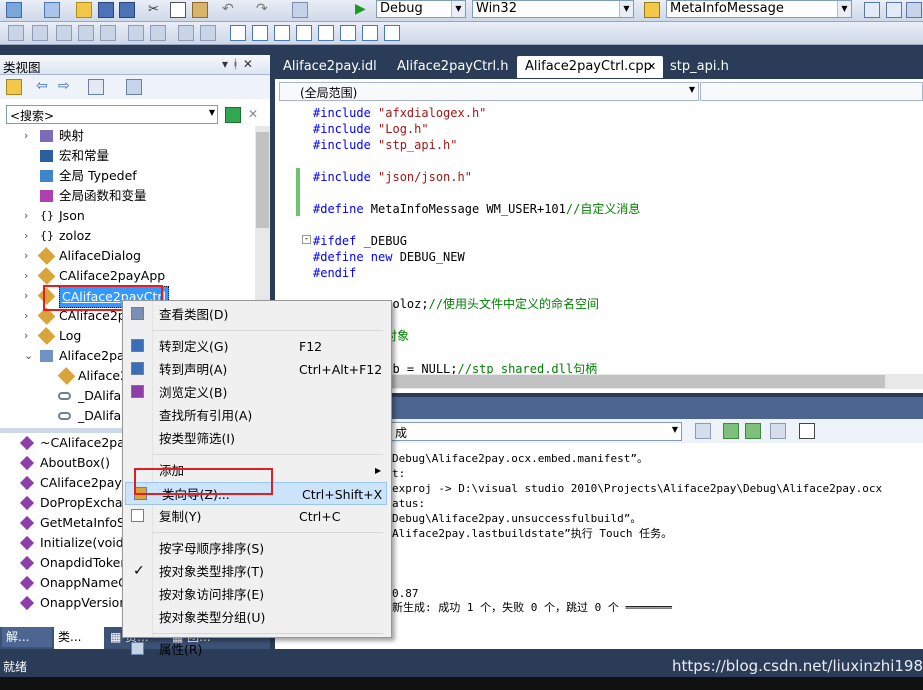  I want to click on menu-item-shortcut: Ctrl+Shift+X, so click(342, 494).